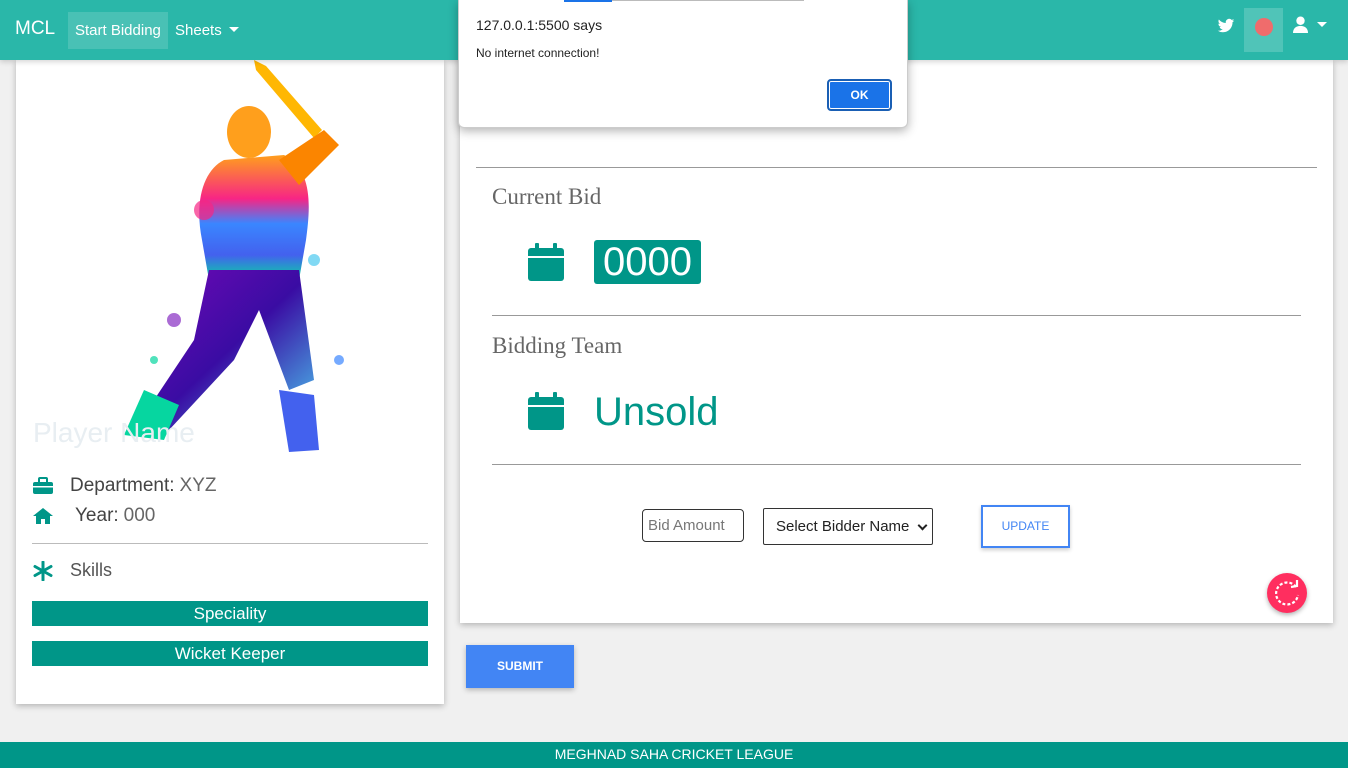 This screenshot has width=1348, height=768. Describe the element at coordinates (1226, 26) in the screenshot. I see `twitter-icon` at that location.